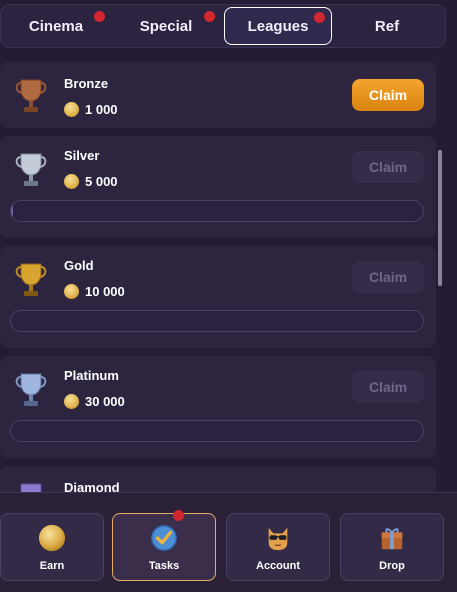  What do you see at coordinates (105, 291) in the screenshot?
I see `reward-amount: 10 000` at bounding box center [105, 291].